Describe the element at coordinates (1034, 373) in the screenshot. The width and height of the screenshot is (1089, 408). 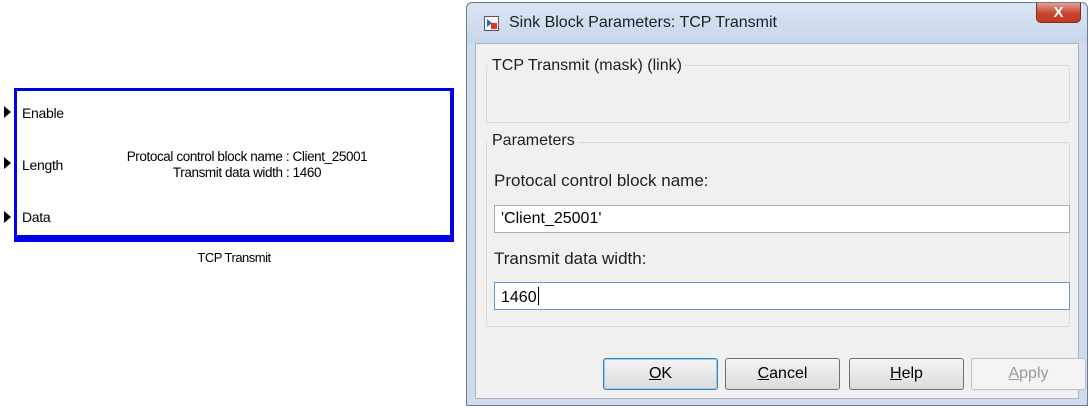
I see `apply-label-rest: pply` at that location.